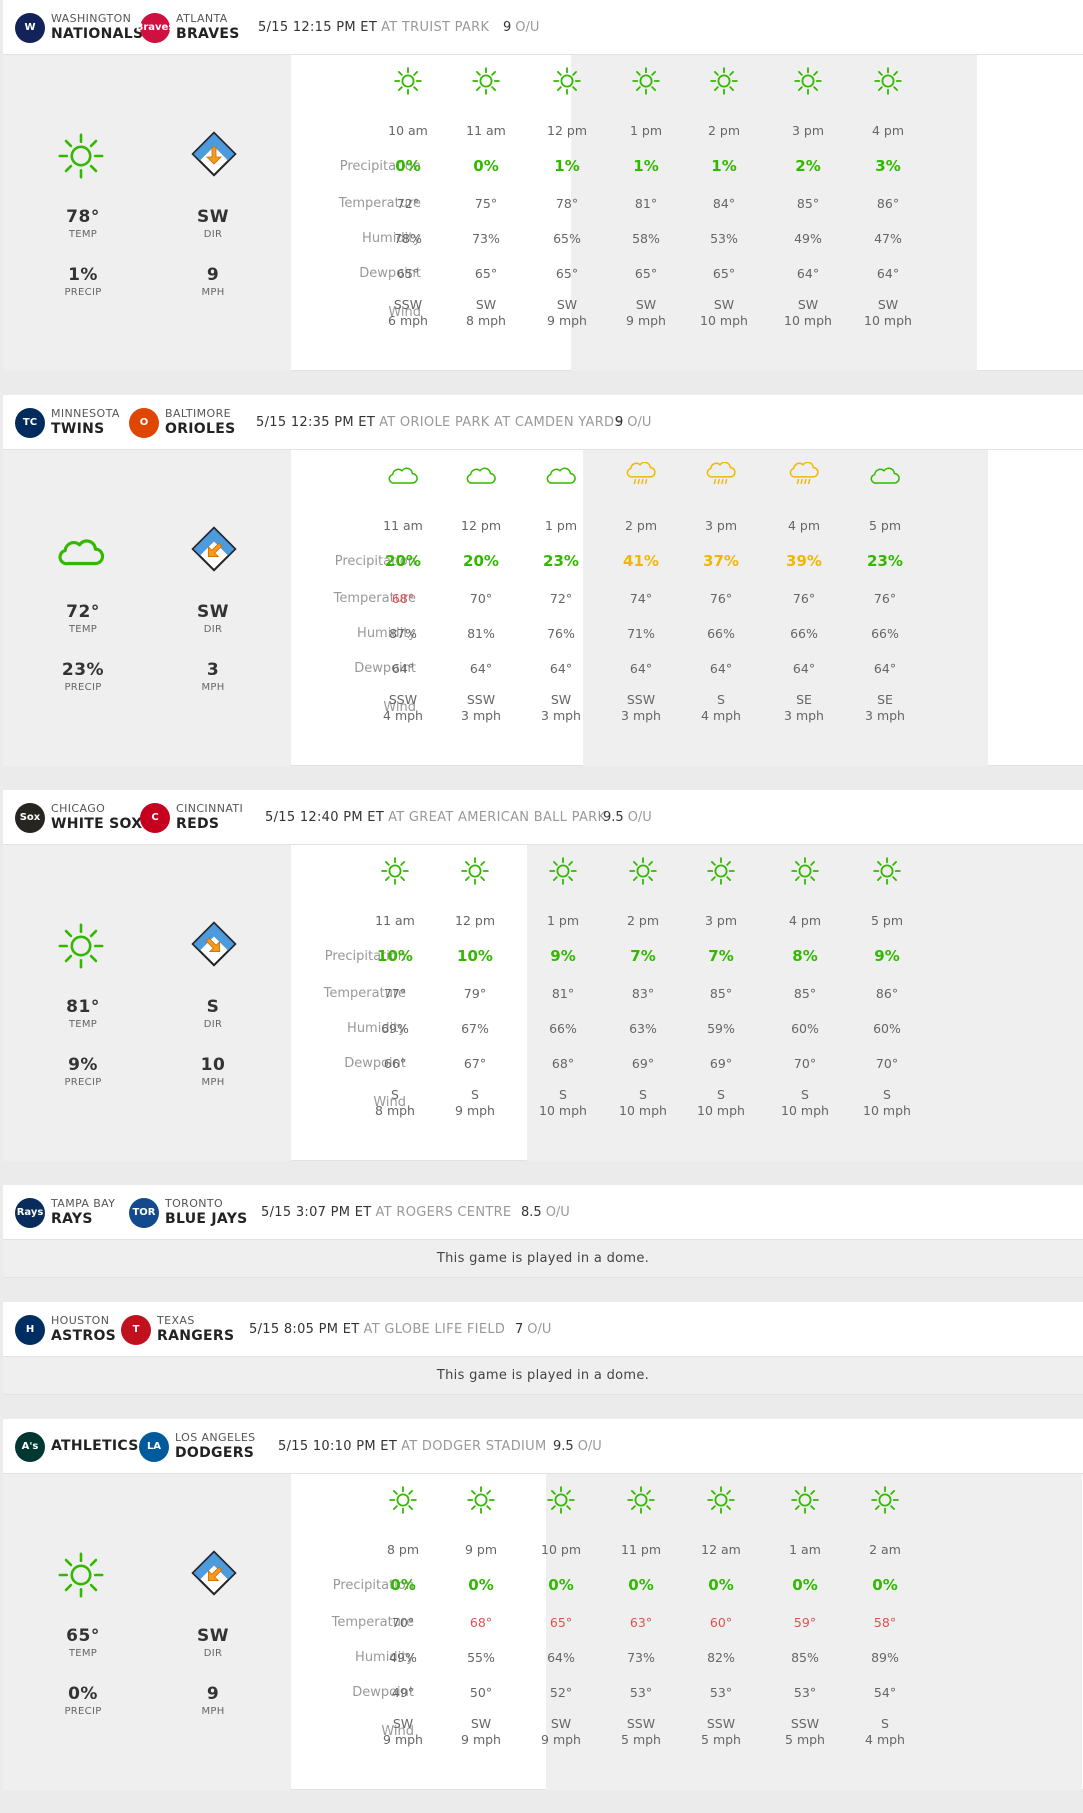 The image size is (1083, 1813). Describe the element at coordinates (885, 608) in the screenshot. I see `hour-column: 5 pm 23% 76° 66% 64° SE 3 mph` at that location.